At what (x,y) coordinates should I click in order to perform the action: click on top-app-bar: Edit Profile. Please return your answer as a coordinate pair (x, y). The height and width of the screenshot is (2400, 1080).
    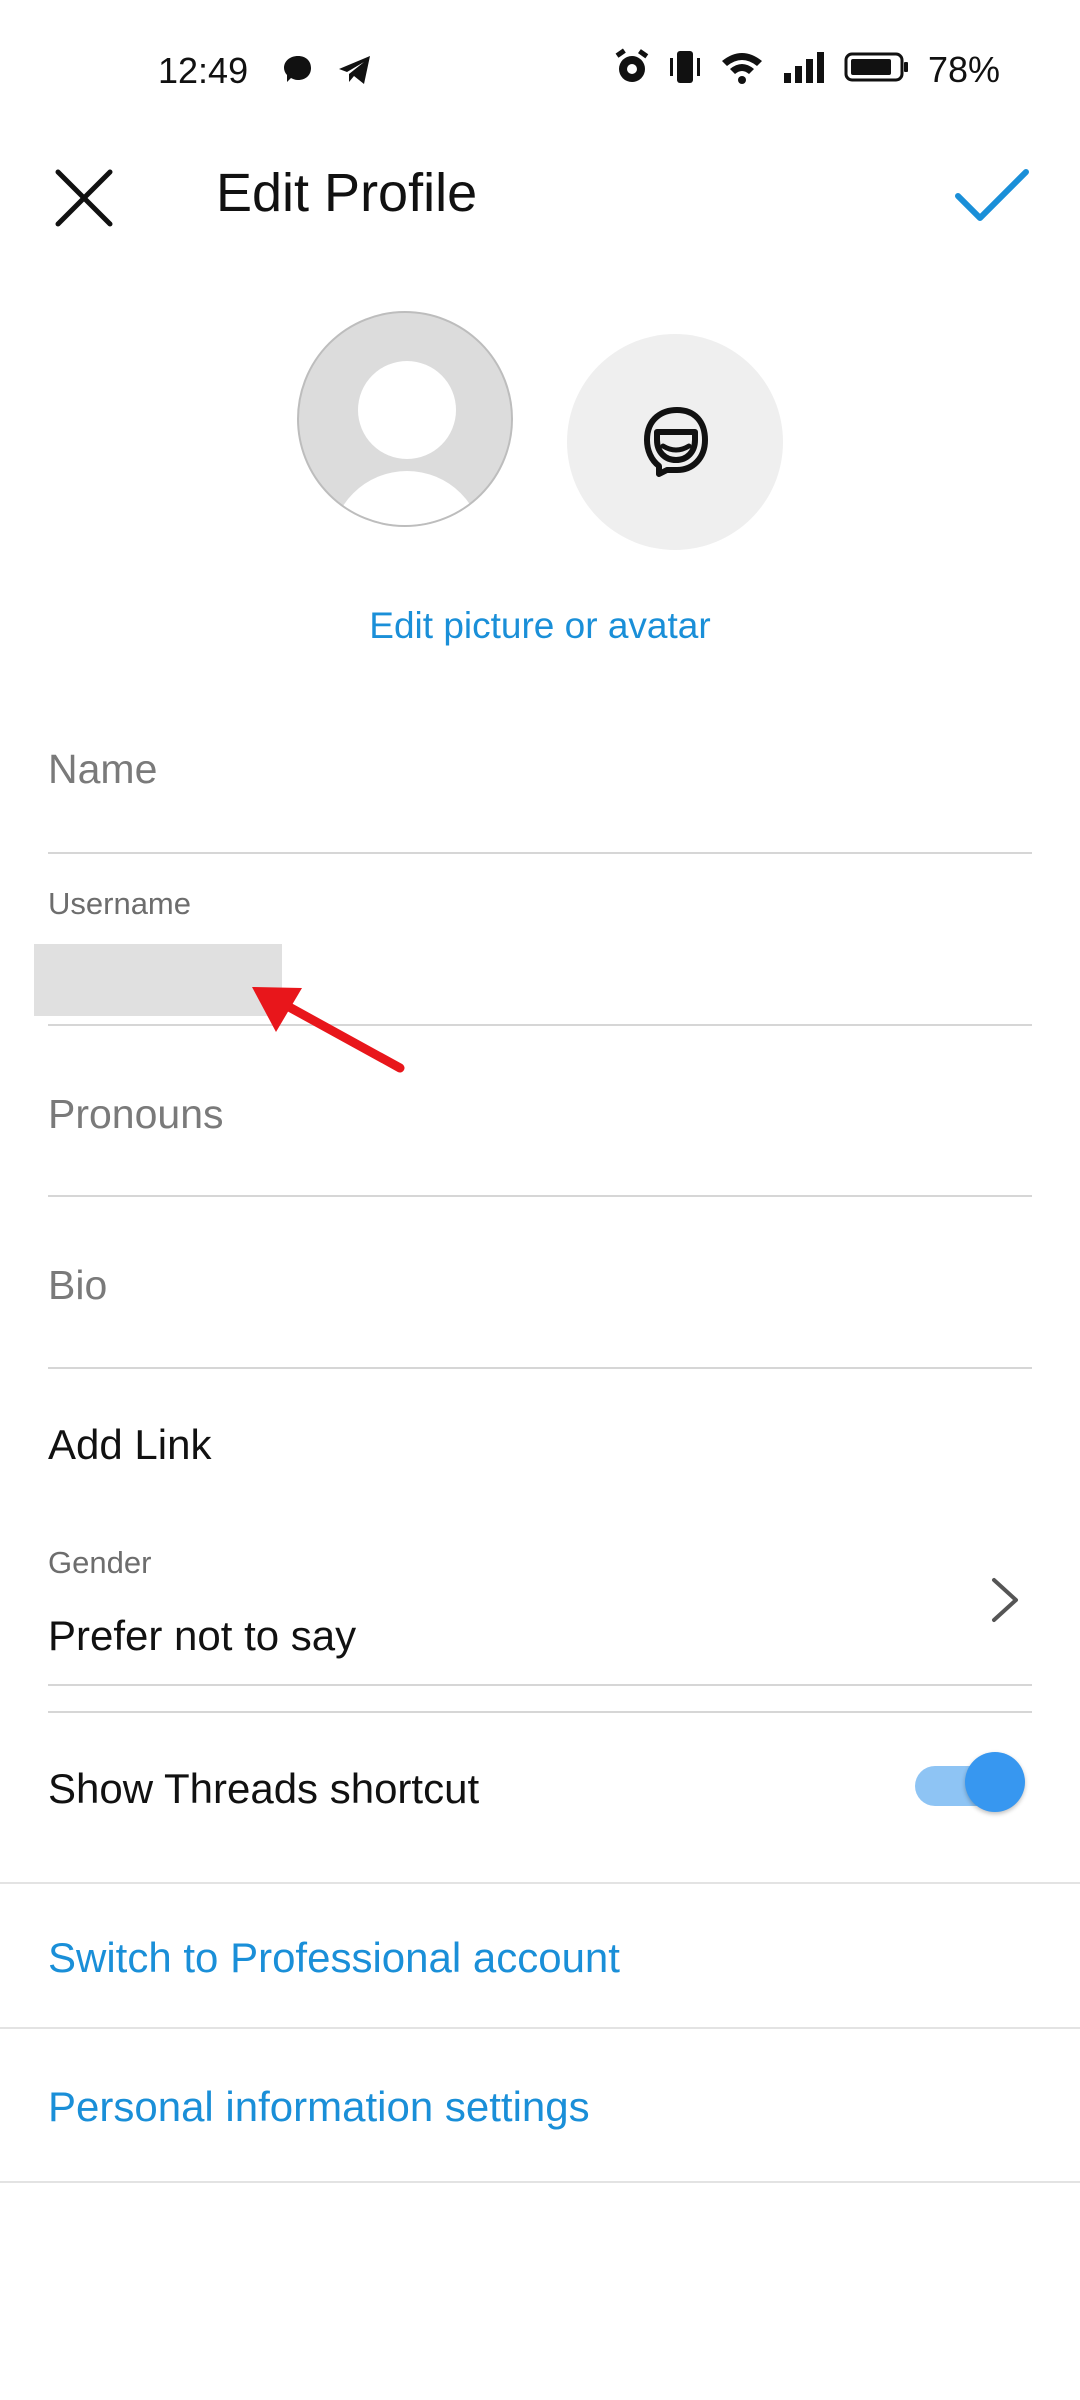
    Looking at the image, I should click on (540, 195).